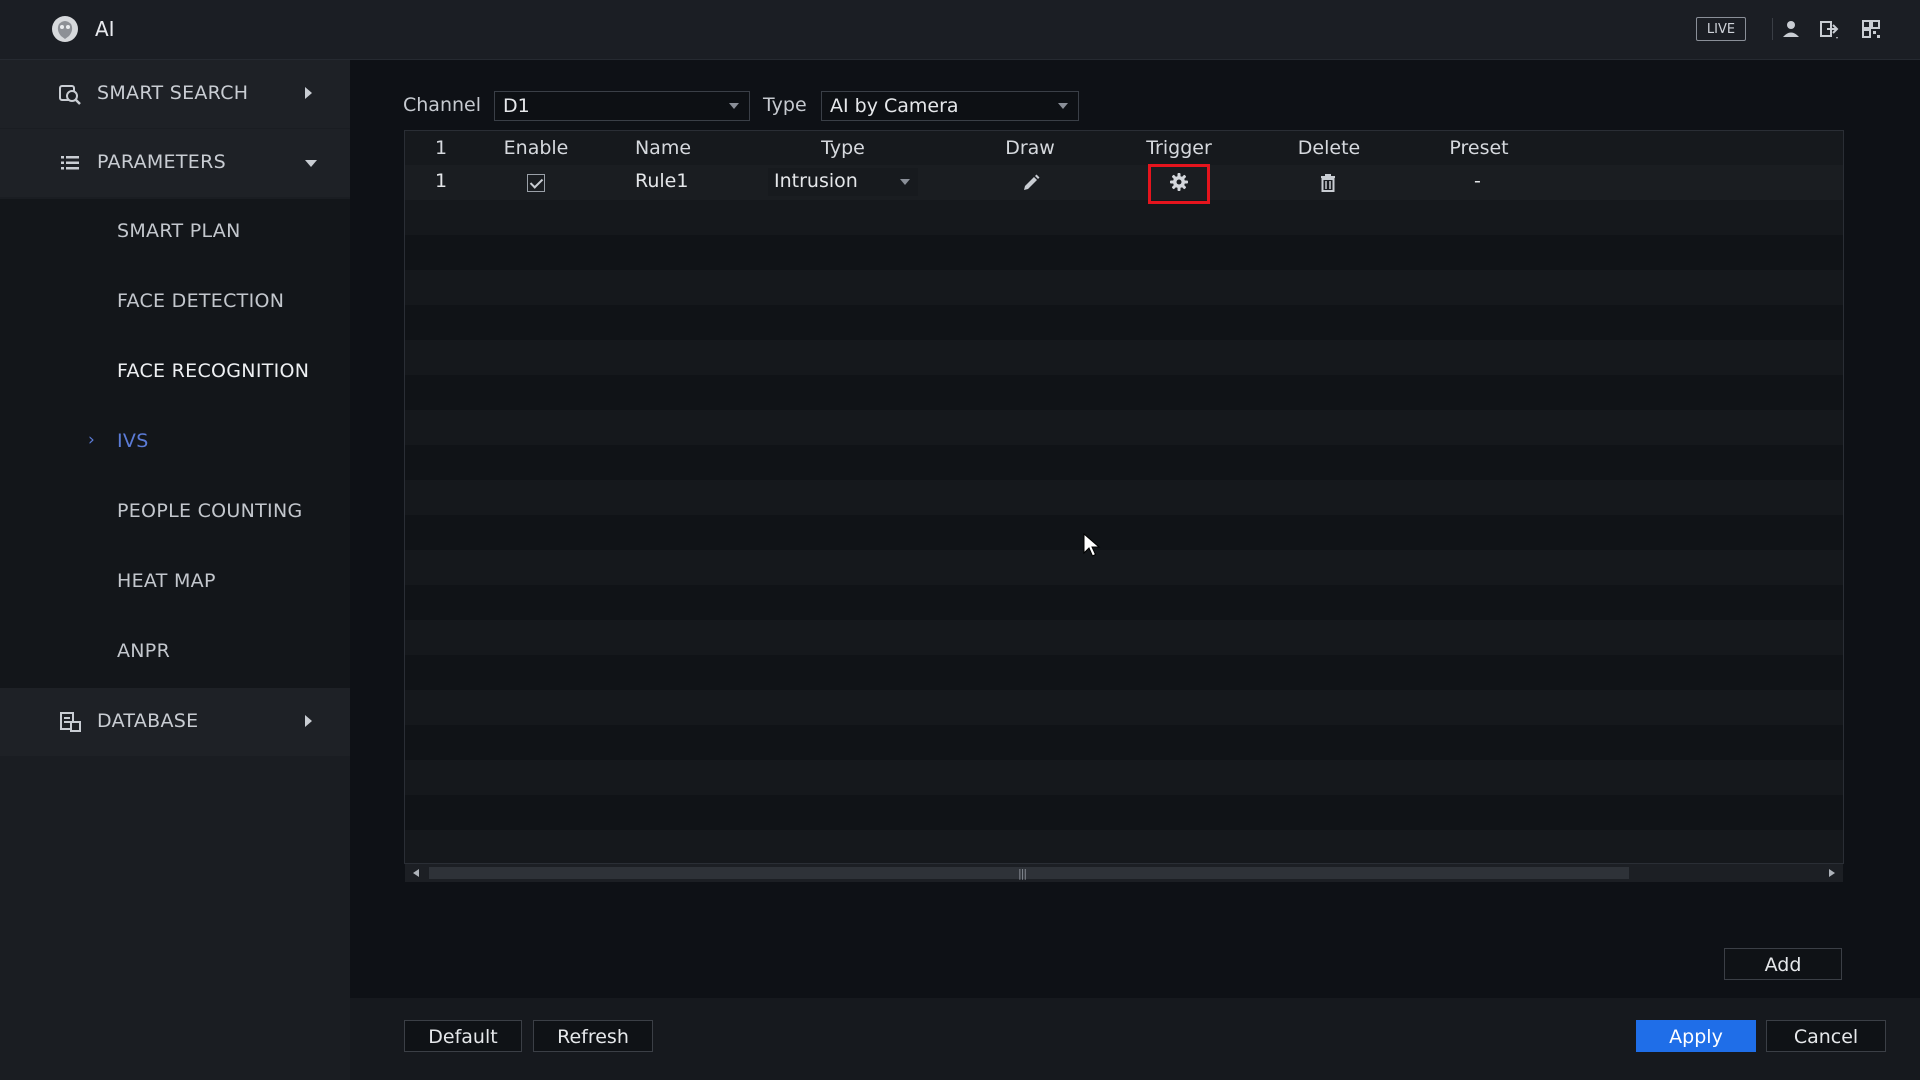 The height and width of the screenshot is (1080, 1920). What do you see at coordinates (622, 106) in the screenshot?
I see `channel-select: D1` at bounding box center [622, 106].